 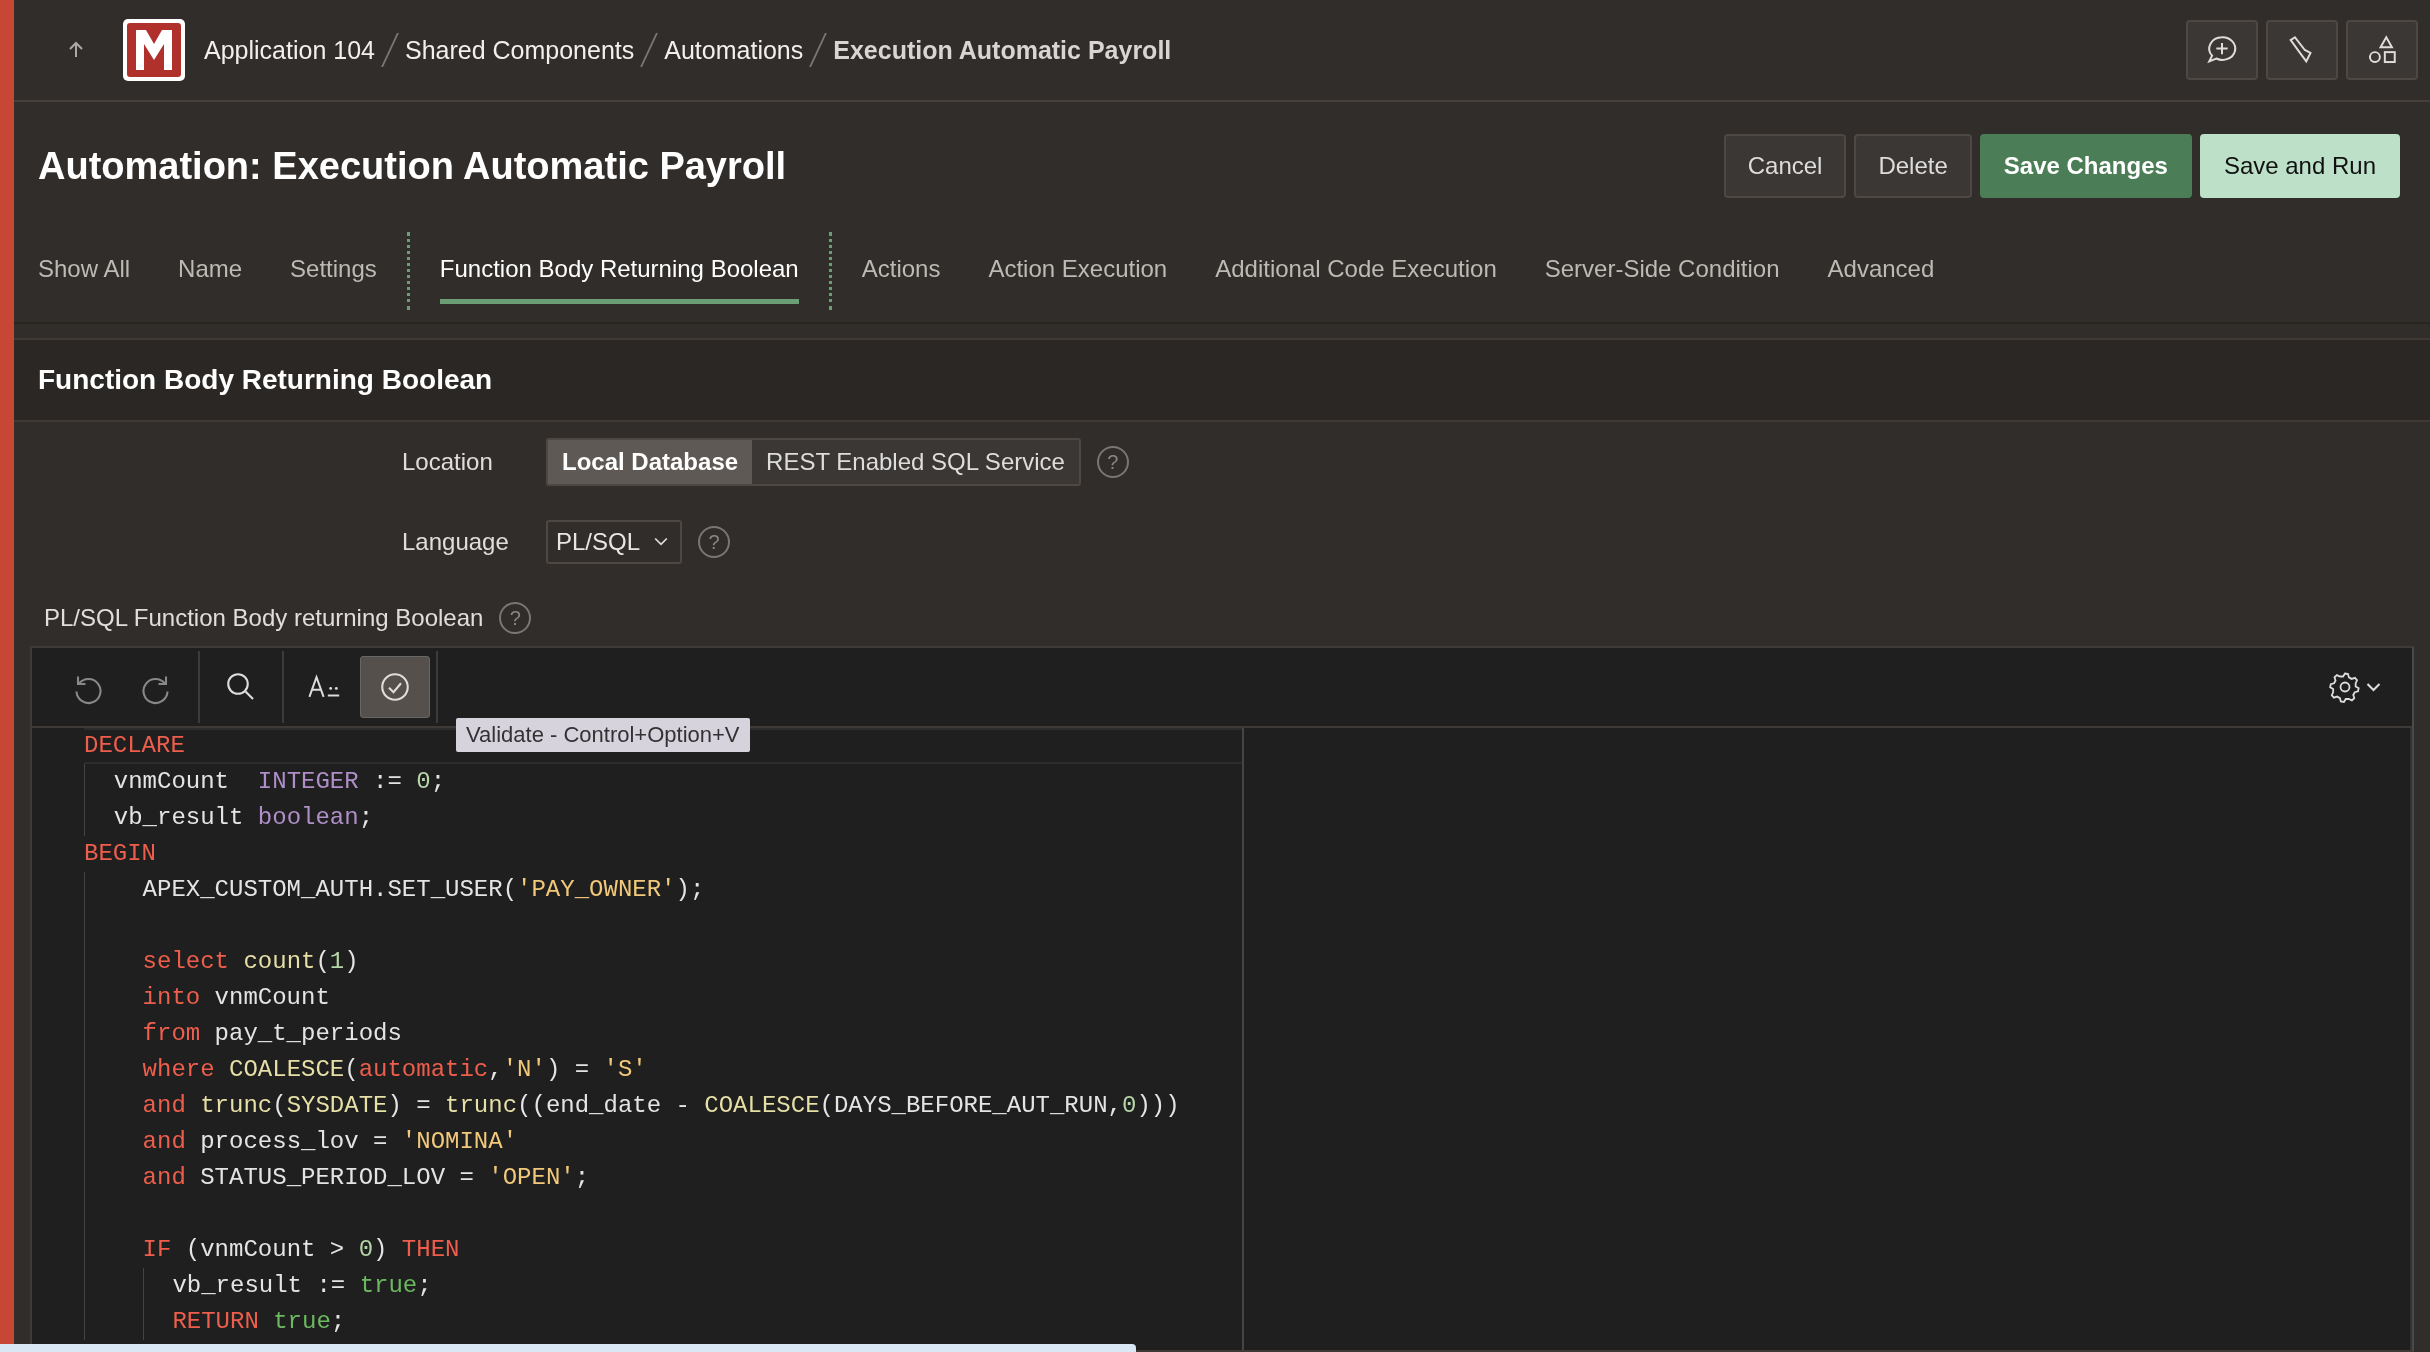 What do you see at coordinates (289, 50) in the screenshot?
I see `breadcrumb-link: Application 104` at bounding box center [289, 50].